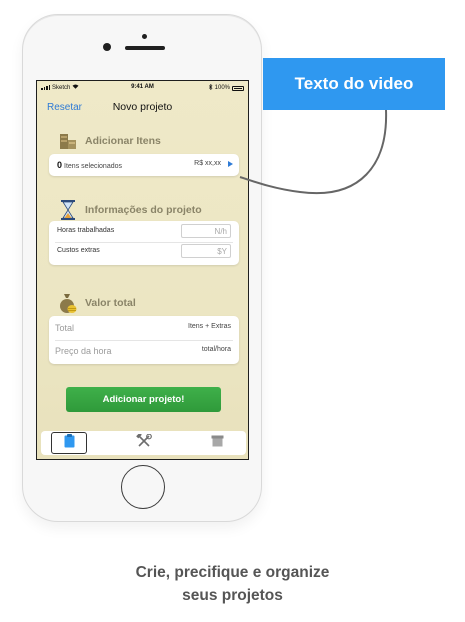  What do you see at coordinates (68, 141) in the screenshot?
I see `boxes-icon` at bounding box center [68, 141].